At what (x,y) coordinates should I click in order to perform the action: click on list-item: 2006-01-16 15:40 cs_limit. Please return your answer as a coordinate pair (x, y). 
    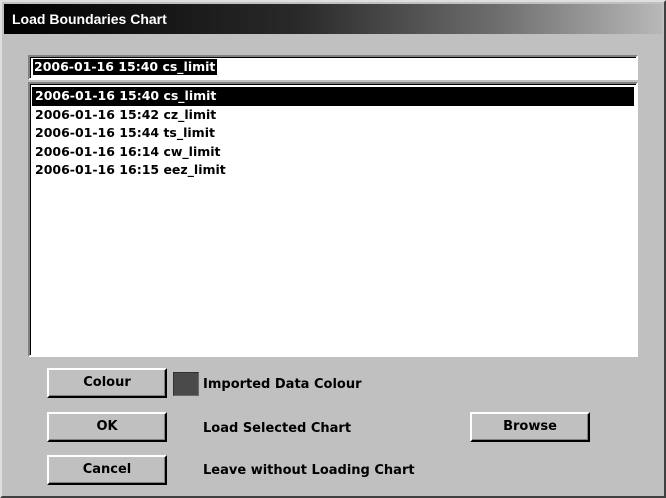
    Looking at the image, I should click on (333, 96).